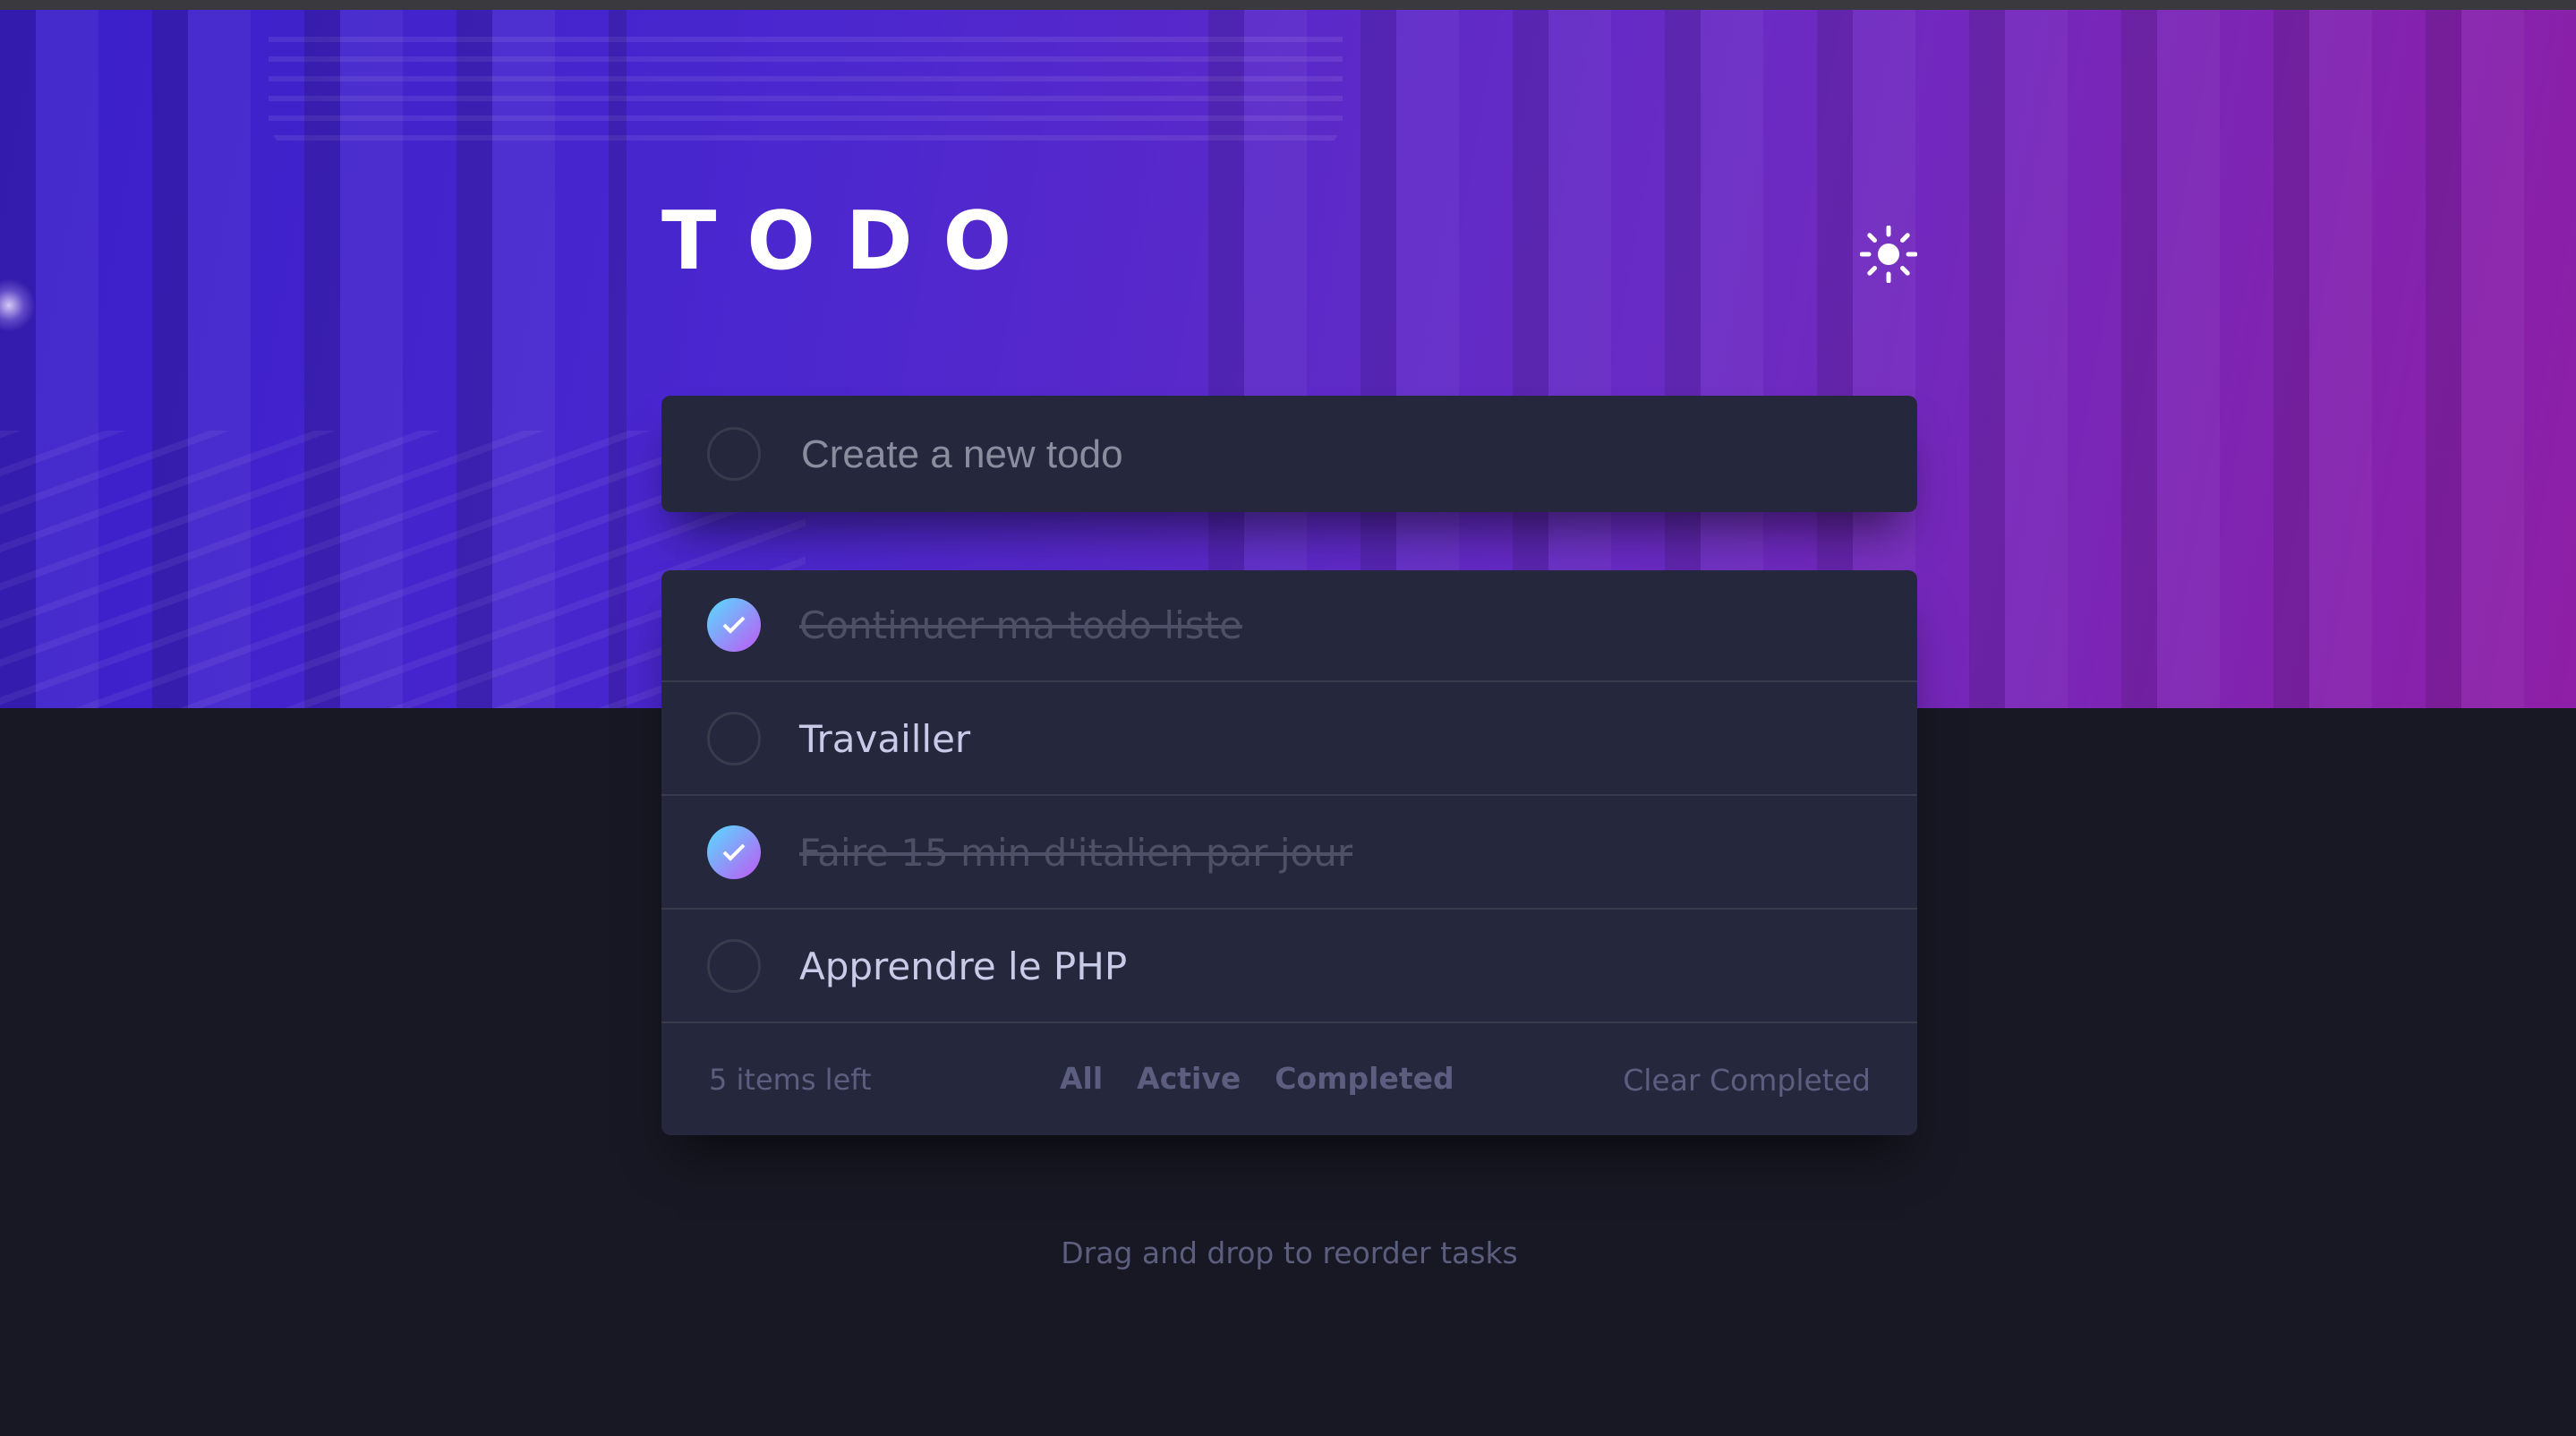  What do you see at coordinates (1289, 626) in the screenshot?
I see `todo-item: Continuer ma todo liste` at bounding box center [1289, 626].